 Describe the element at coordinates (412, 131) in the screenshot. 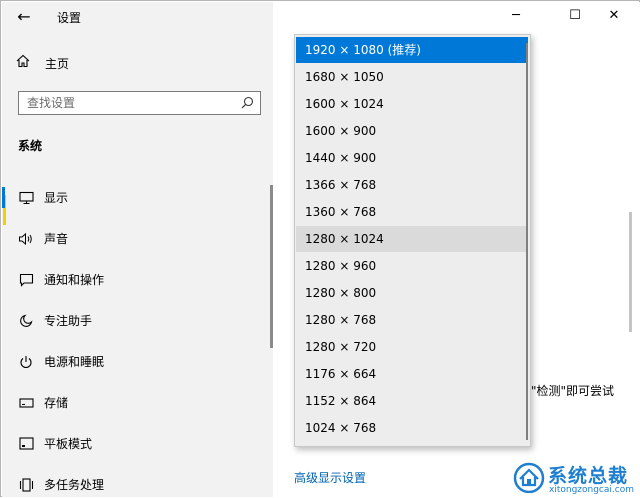

I see `resolution-option: 1600 × 900` at that location.